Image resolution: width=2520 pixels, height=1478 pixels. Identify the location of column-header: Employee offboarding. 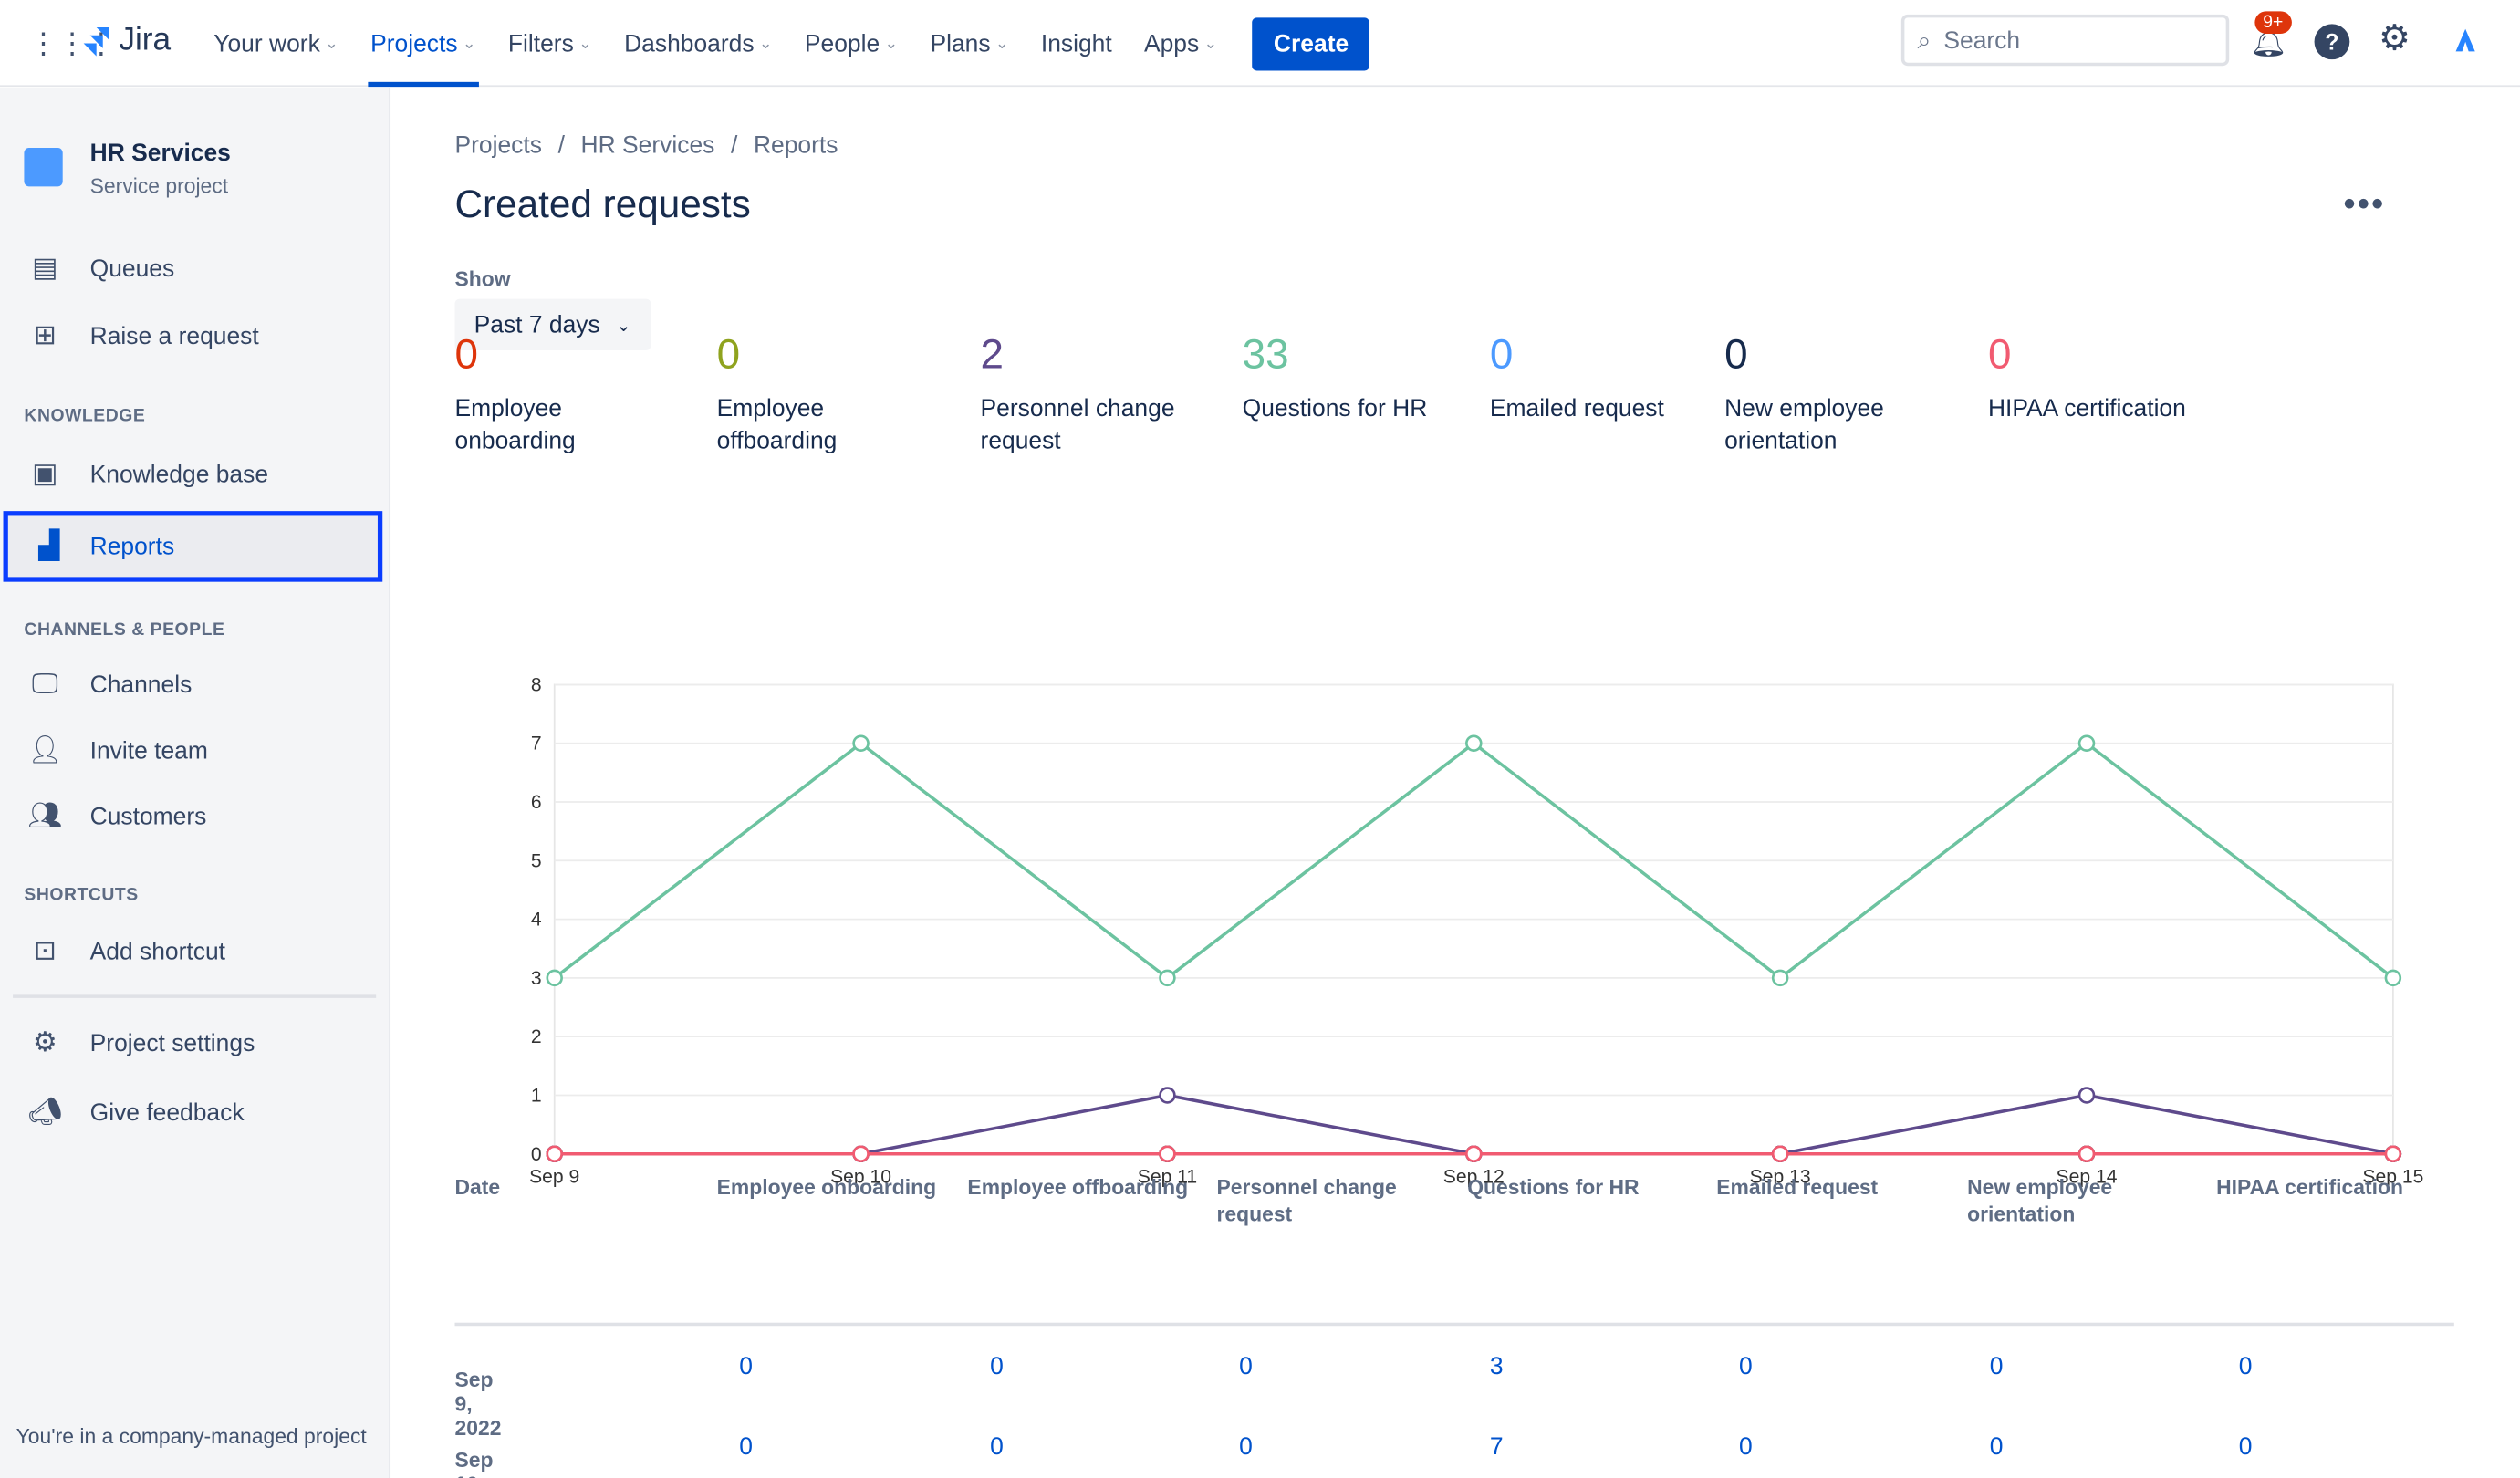
(1079, 1187).